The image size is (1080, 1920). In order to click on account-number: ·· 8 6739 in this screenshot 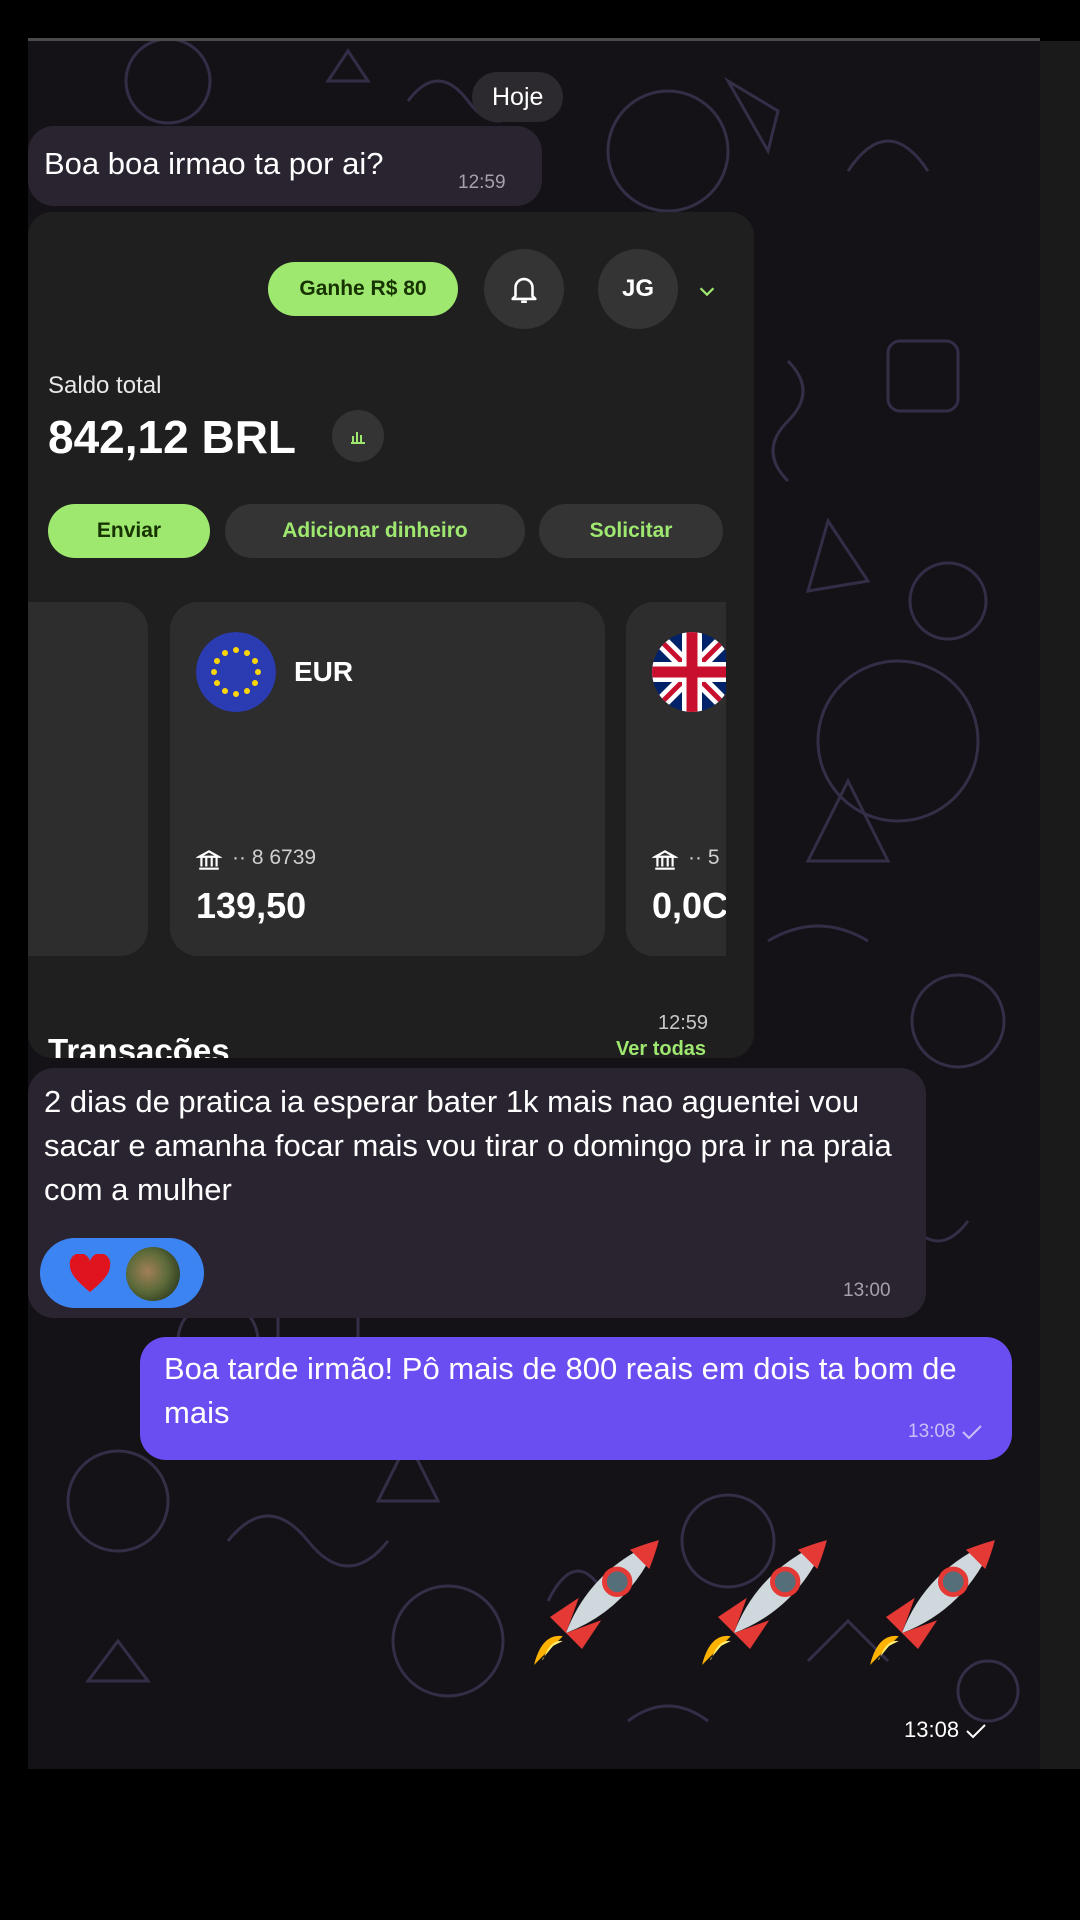, I will do `click(274, 857)`.